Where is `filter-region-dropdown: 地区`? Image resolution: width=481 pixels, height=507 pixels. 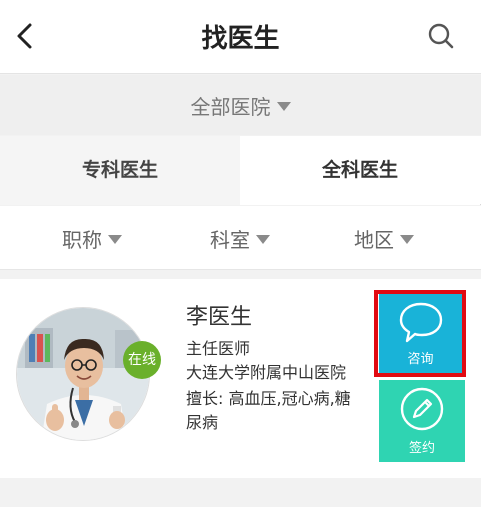
filter-region-dropdown: 地区 is located at coordinates (384, 238).